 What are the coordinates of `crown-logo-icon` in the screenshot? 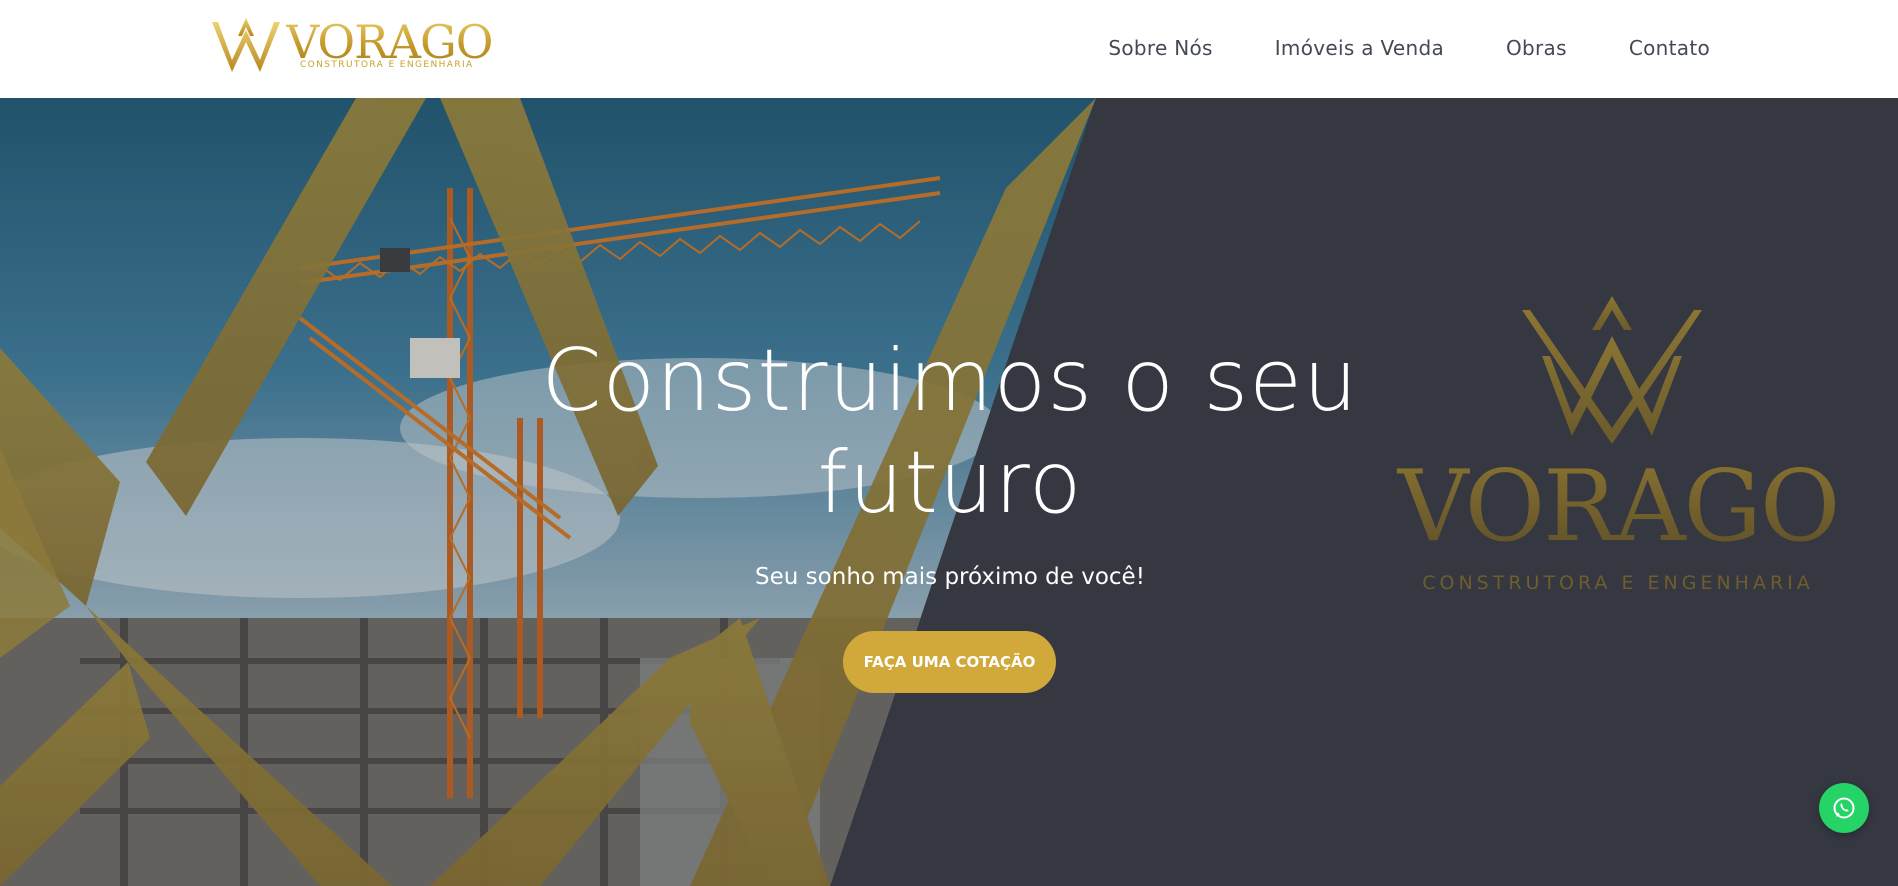 It's located at (246, 45).